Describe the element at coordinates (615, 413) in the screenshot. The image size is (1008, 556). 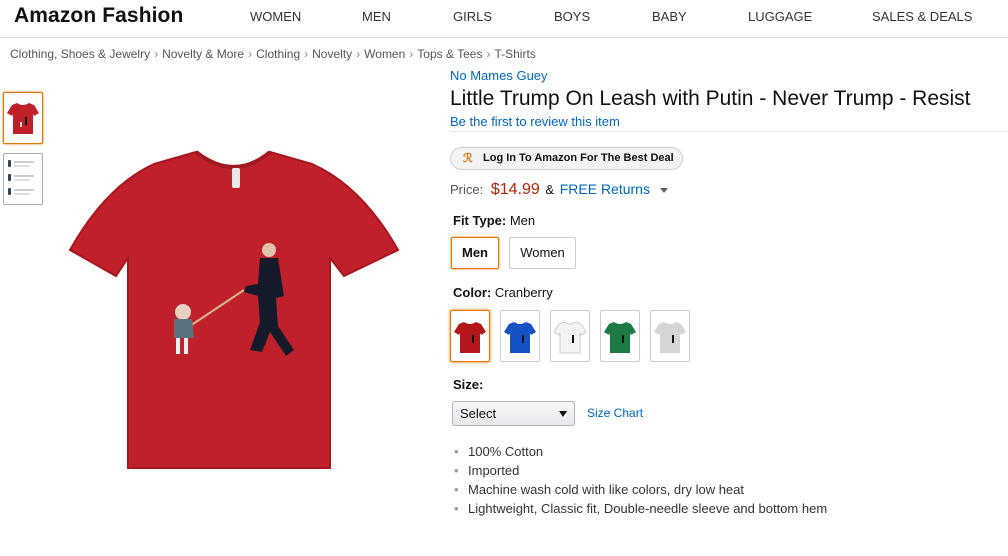
I see `size-chart-link: Size Chart` at that location.